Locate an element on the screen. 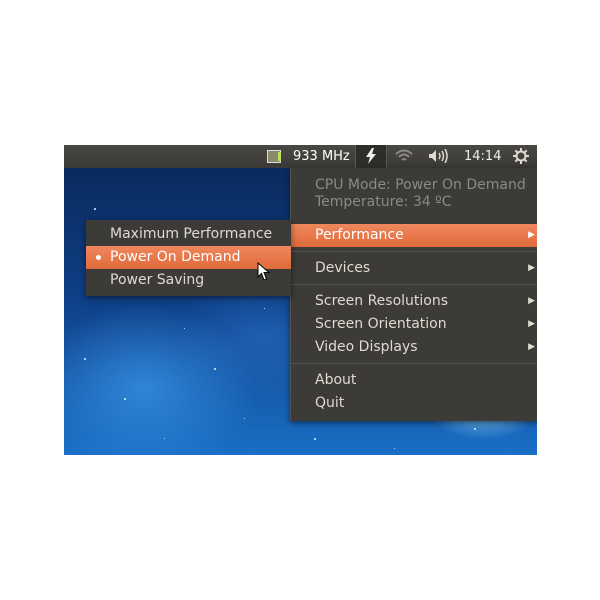 This screenshot has height=600, width=600. temperature-status: Temperature: 34 ºC is located at coordinates (383, 202).